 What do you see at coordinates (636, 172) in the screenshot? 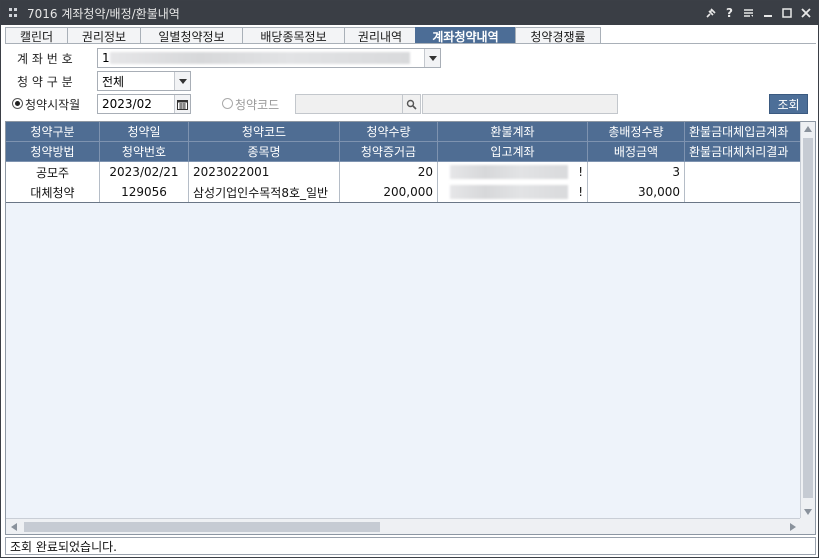
I see `cell-total-allocated-qty: 3` at bounding box center [636, 172].